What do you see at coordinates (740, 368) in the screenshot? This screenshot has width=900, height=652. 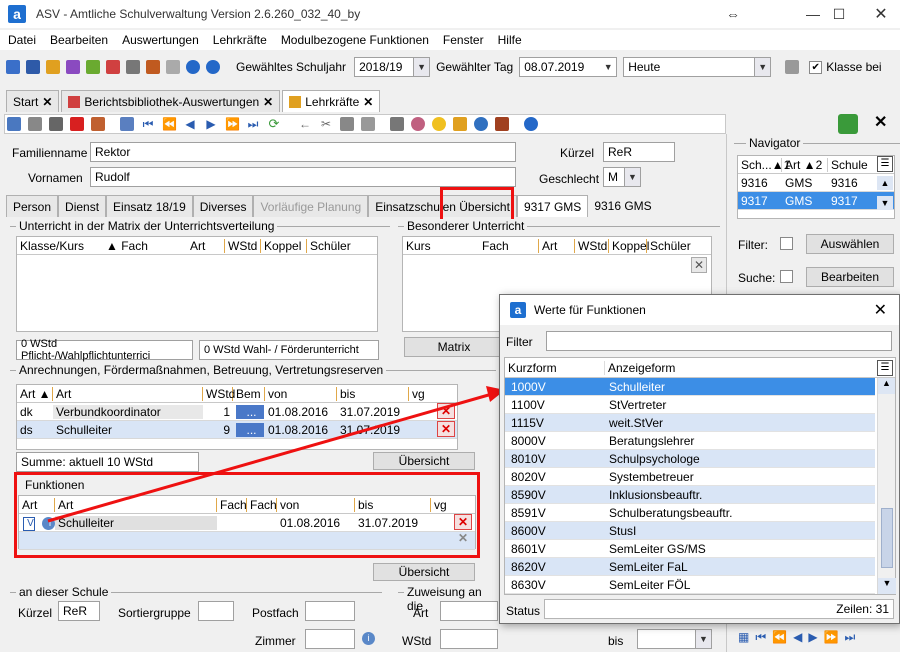 I see `col-anzeigeform: Anzeigeform` at bounding box center [740, 368].